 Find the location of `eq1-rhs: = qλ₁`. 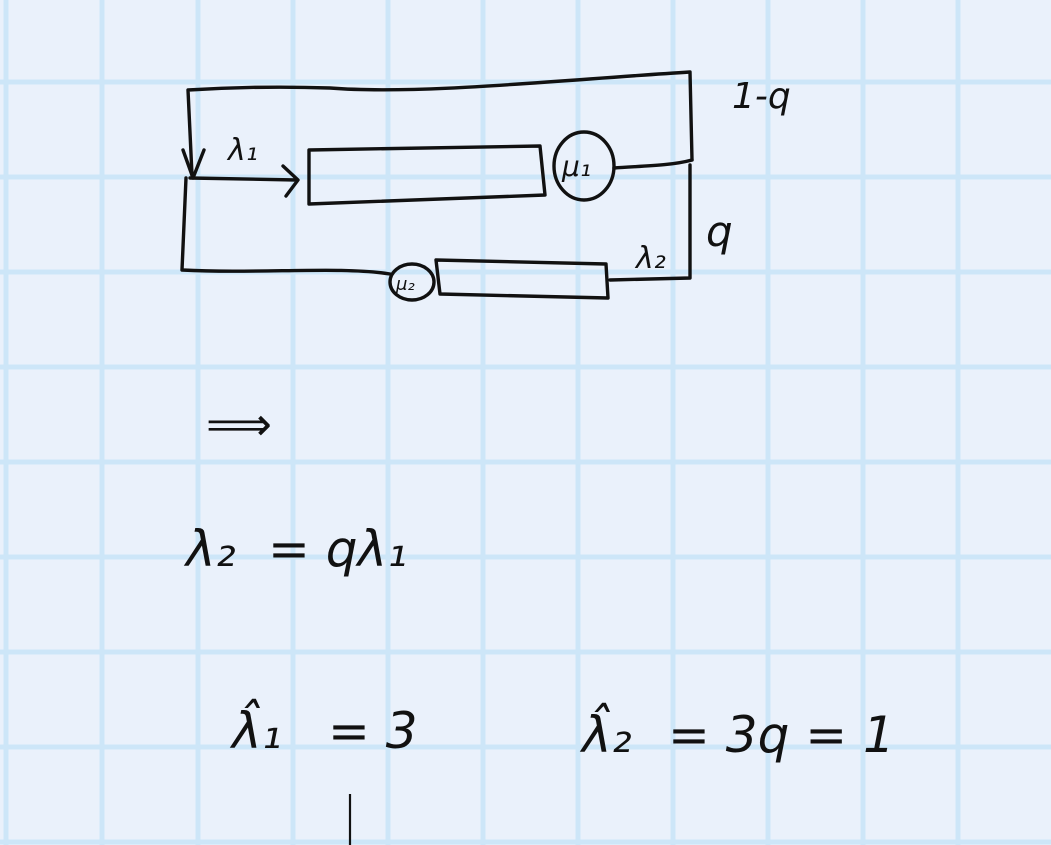

eq1-rhs: = qλ₁ is located at coordinates (337, 549).